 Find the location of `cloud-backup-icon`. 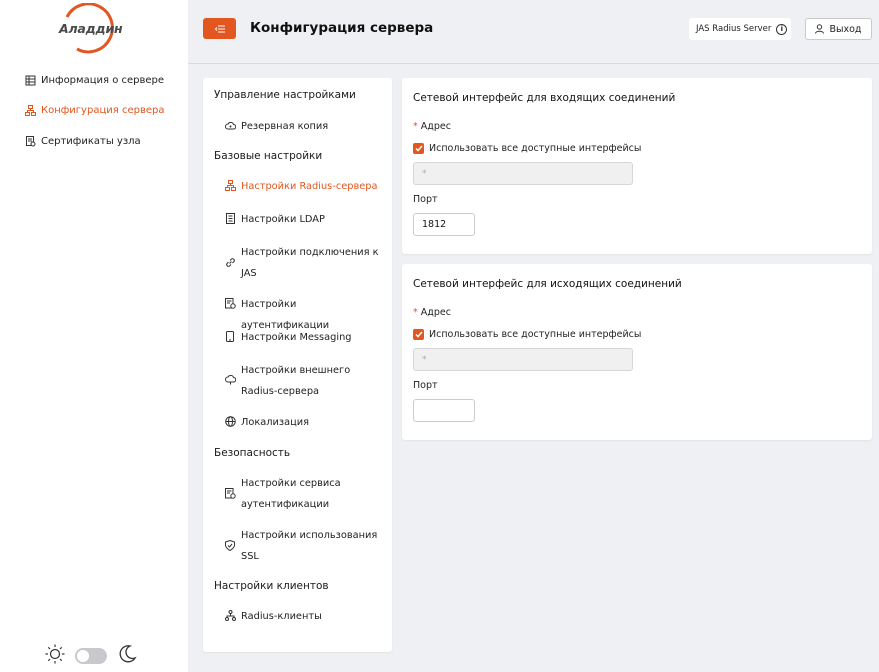

cloud-backup-icon is located at coordinates (230, 125).